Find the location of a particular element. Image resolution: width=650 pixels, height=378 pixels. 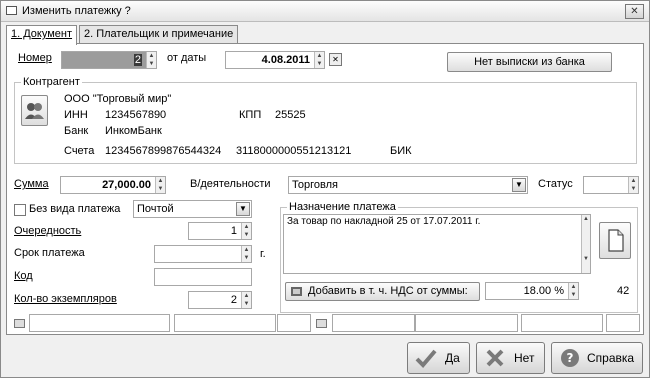

no-type-label: Без вида платежа is located at coordinates (75, 209).